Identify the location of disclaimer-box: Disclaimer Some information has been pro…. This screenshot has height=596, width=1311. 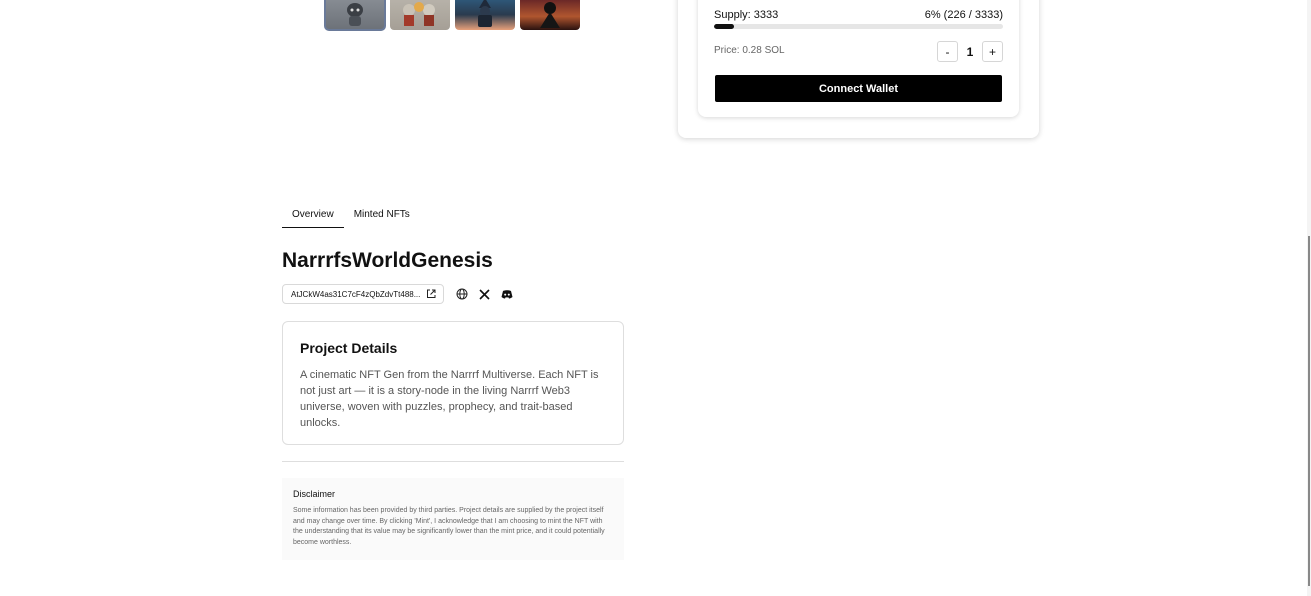
(453, 519).